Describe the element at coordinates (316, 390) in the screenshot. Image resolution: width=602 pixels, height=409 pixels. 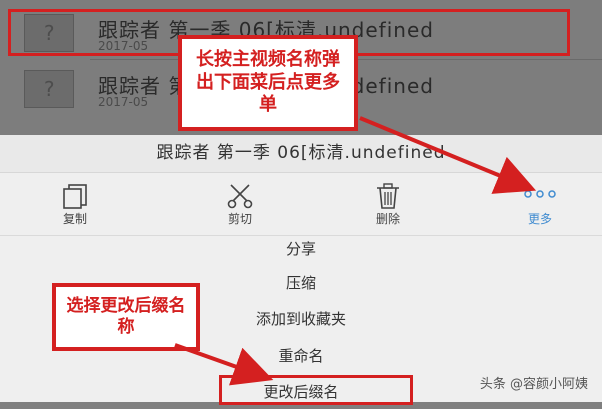
I see `change-extension-highlight-box` at that location.